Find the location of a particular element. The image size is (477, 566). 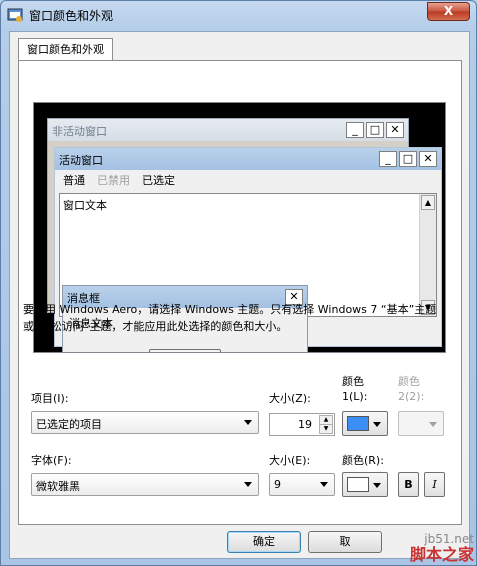

font-select-value: 微软雅黑 is located at coordinates (58, 486).